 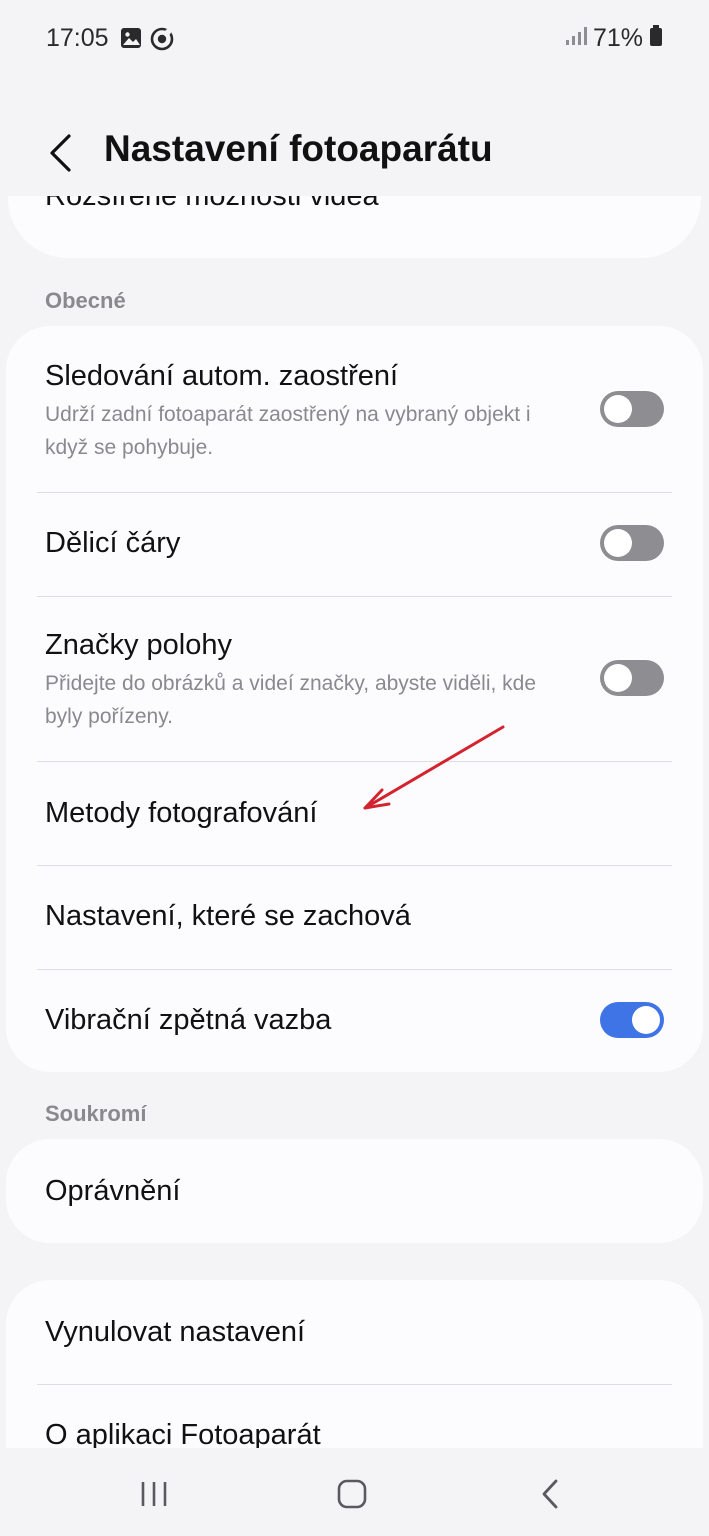 I want to click on status-notification-icons, so click(x=147, y=41).